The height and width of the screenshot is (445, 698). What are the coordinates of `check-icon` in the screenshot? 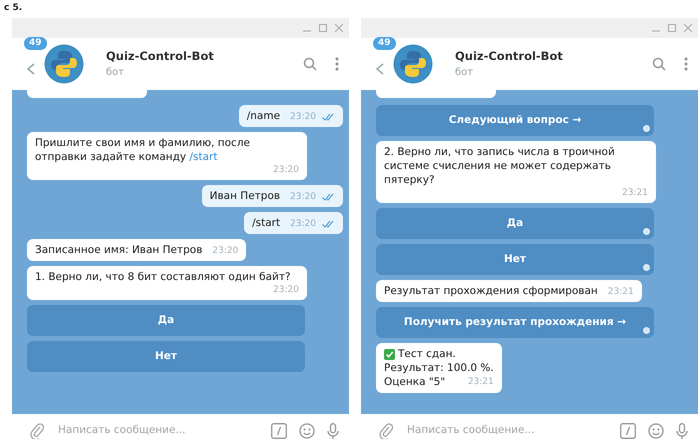 It's located at (389, 354).